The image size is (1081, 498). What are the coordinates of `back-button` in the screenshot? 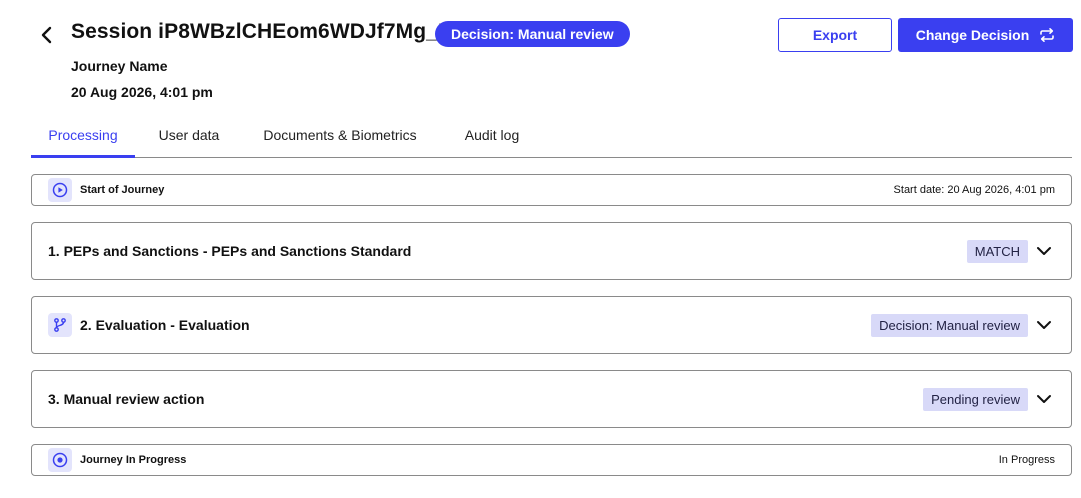 It's located at (47, 35).